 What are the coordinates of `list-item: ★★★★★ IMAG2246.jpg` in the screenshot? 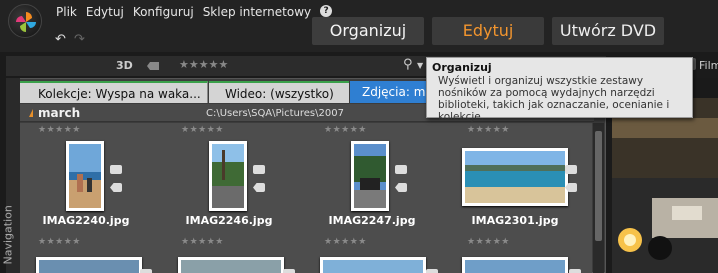 It's located at (234, 177).